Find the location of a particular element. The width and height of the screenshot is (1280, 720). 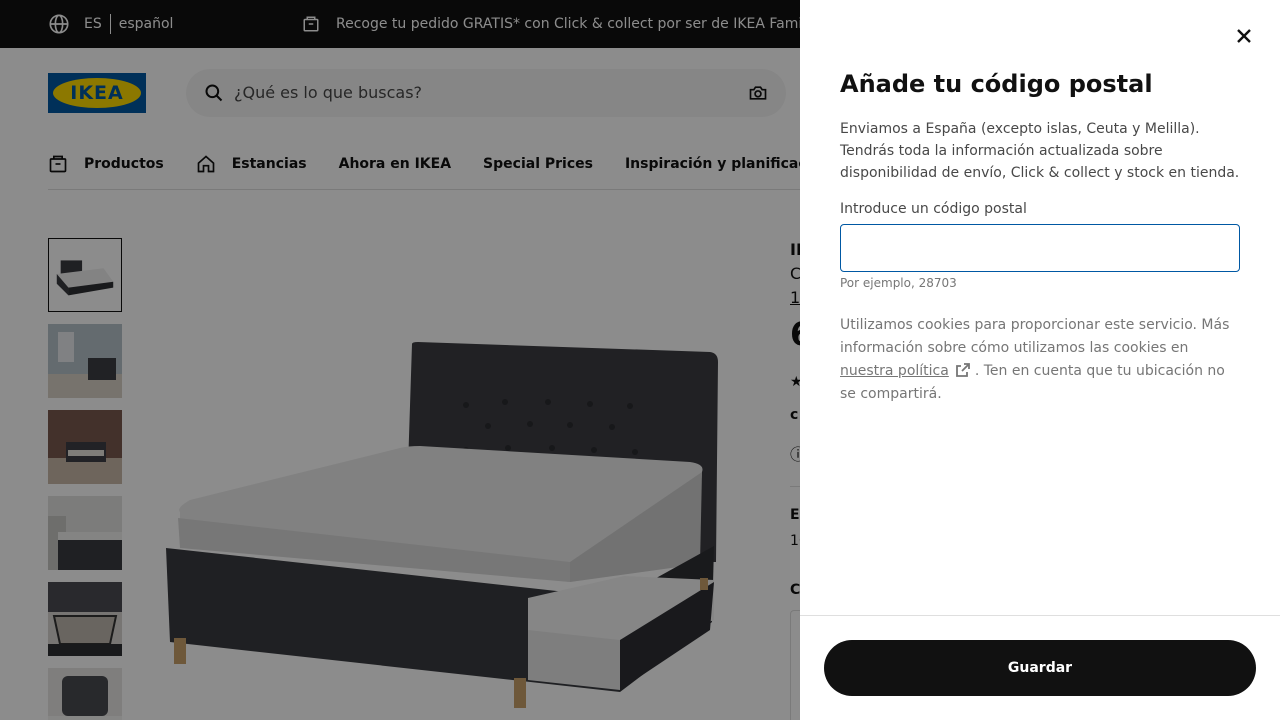

postal-code-label: Introduce un código postal is located at coordinates (933, 209).